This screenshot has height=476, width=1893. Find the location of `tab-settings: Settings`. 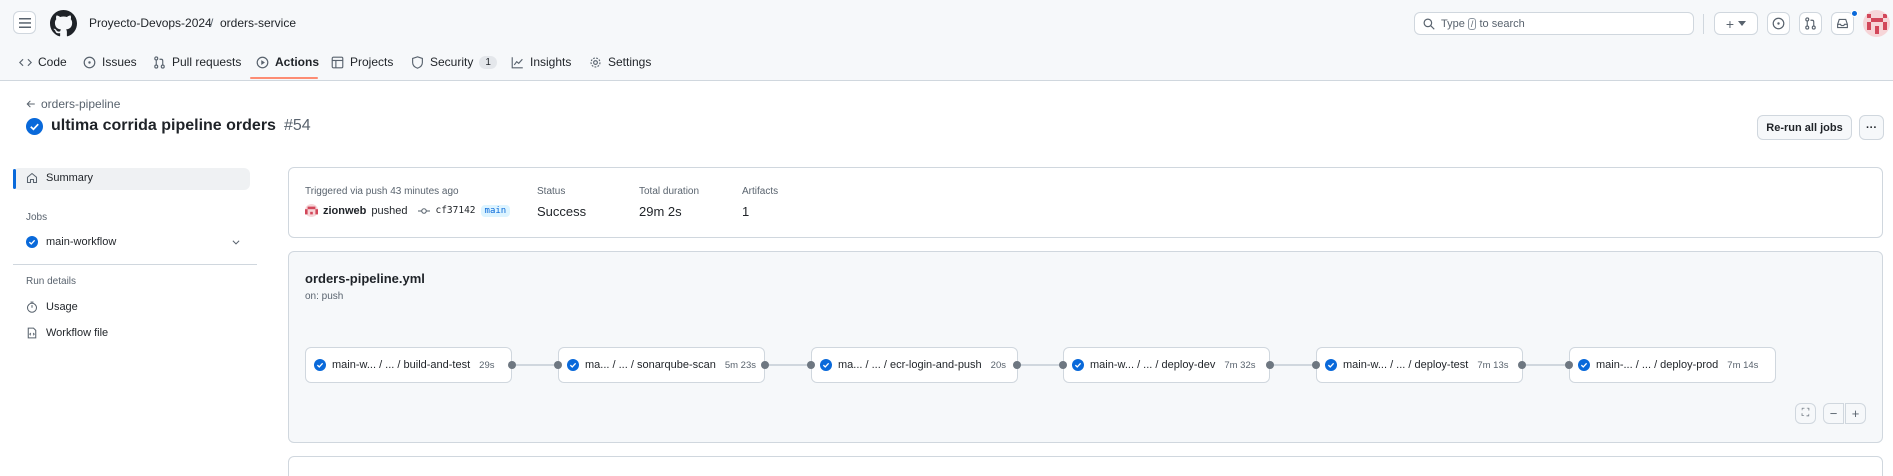

tab-settings: Settings is located at coordinates (620, 62).